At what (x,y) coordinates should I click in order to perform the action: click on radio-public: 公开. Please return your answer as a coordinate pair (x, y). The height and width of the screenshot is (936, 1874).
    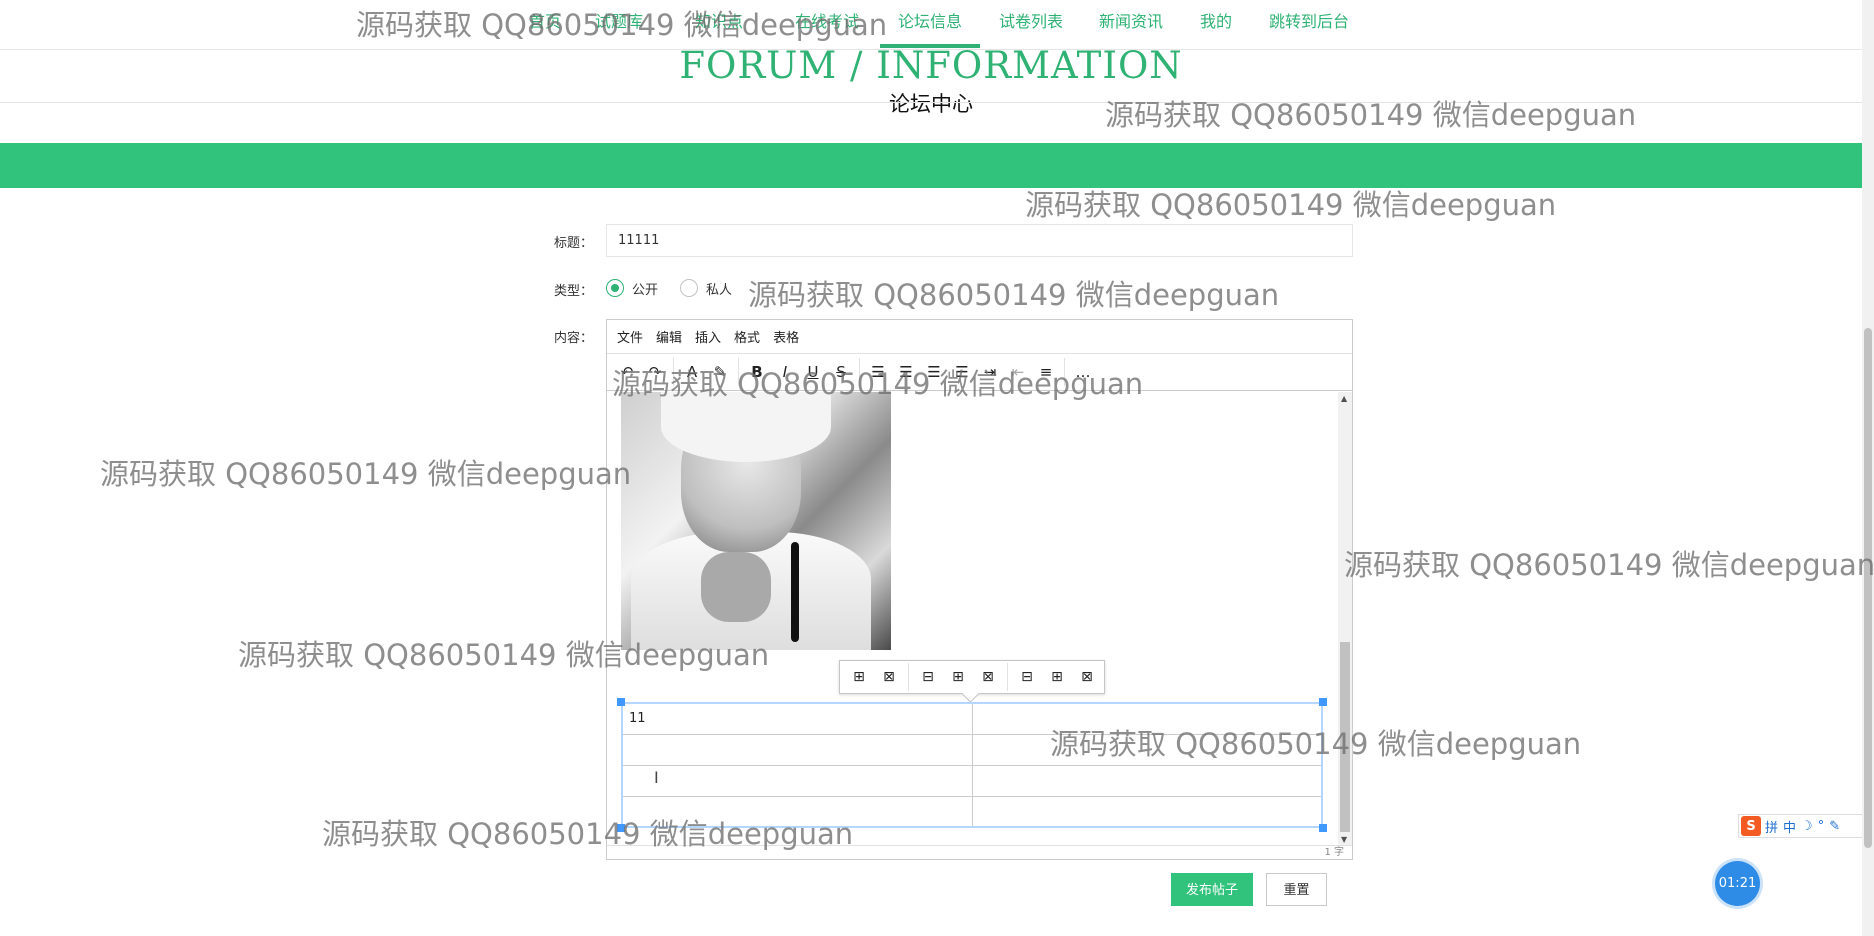
    Looking at the image, I should click on (632, 288).